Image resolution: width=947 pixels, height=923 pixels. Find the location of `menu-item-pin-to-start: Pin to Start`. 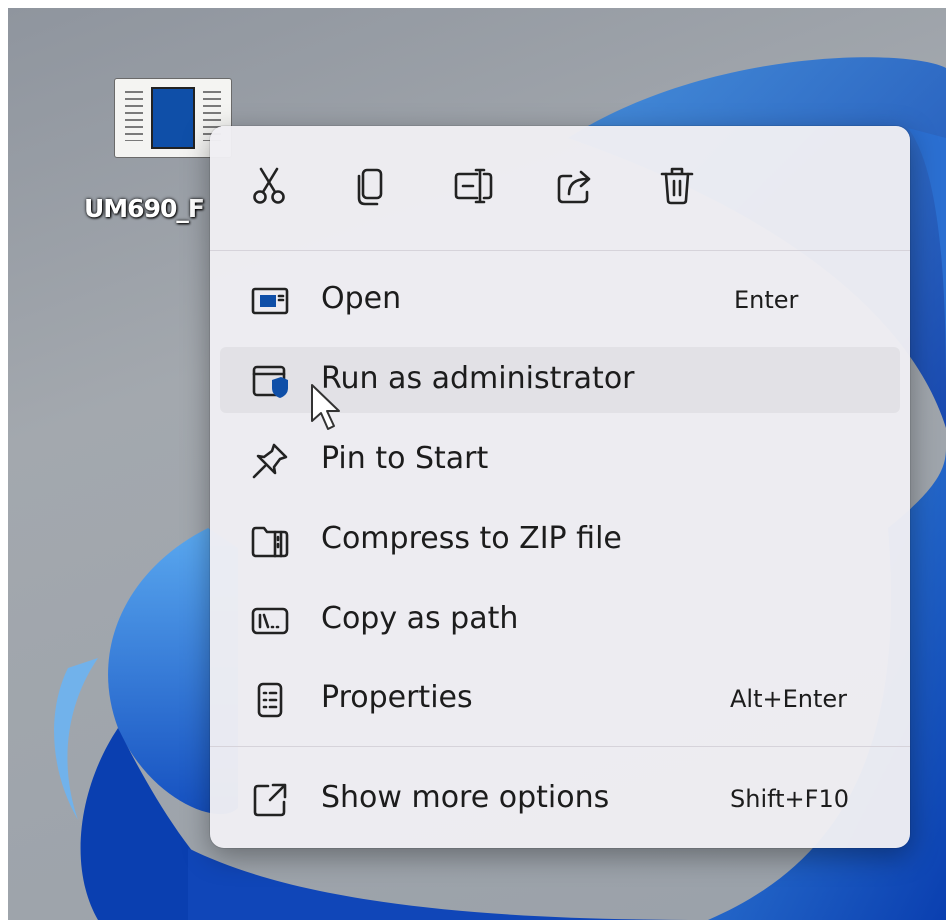

menu-item-pin-to-start: Pin to Start is located at coordinates (560, 460).